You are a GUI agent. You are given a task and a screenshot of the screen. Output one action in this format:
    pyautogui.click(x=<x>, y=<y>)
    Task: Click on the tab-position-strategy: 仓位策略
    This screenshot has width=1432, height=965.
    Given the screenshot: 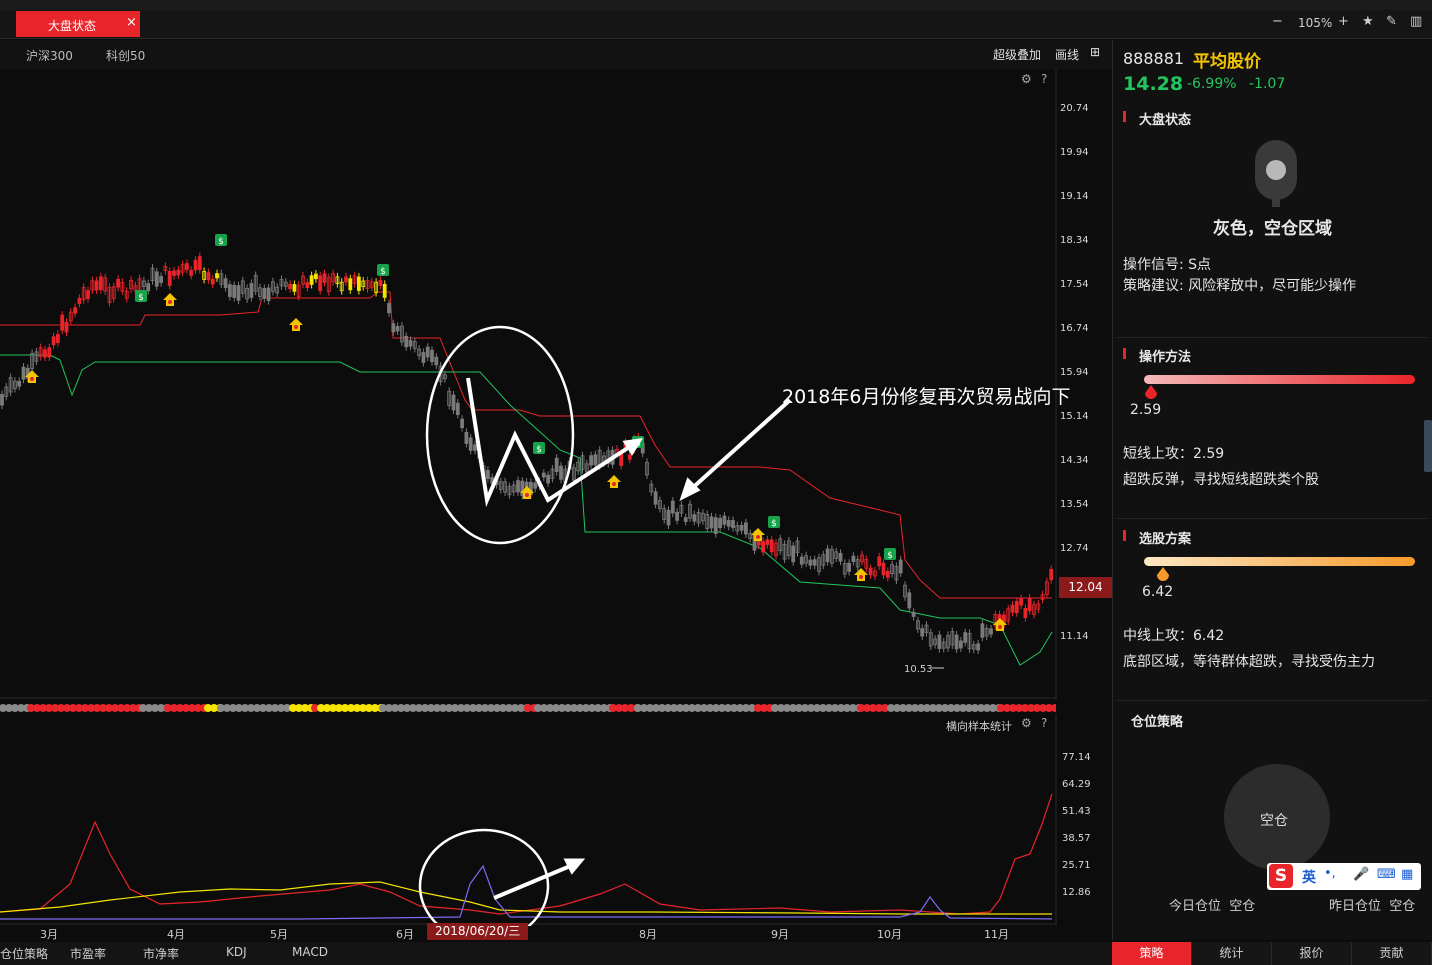 What is the action you would take?
    pyautogui.click(x=24, y=953)
    